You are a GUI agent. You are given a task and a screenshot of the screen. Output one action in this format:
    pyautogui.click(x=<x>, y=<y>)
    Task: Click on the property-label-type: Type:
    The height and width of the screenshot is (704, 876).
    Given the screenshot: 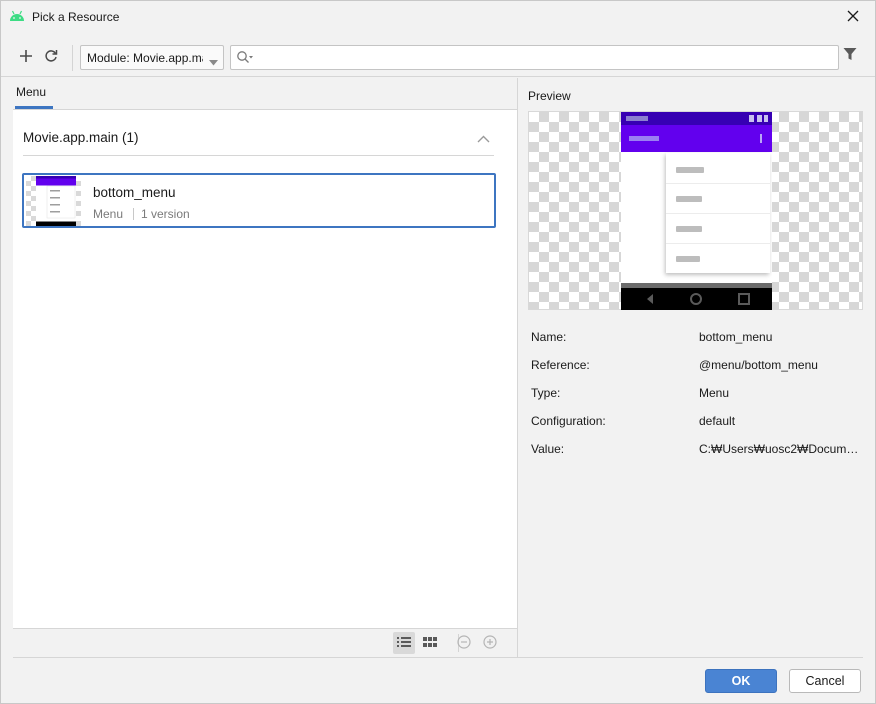 What is the action you would take?
    pyautogui.click(x=546, y=393)
    